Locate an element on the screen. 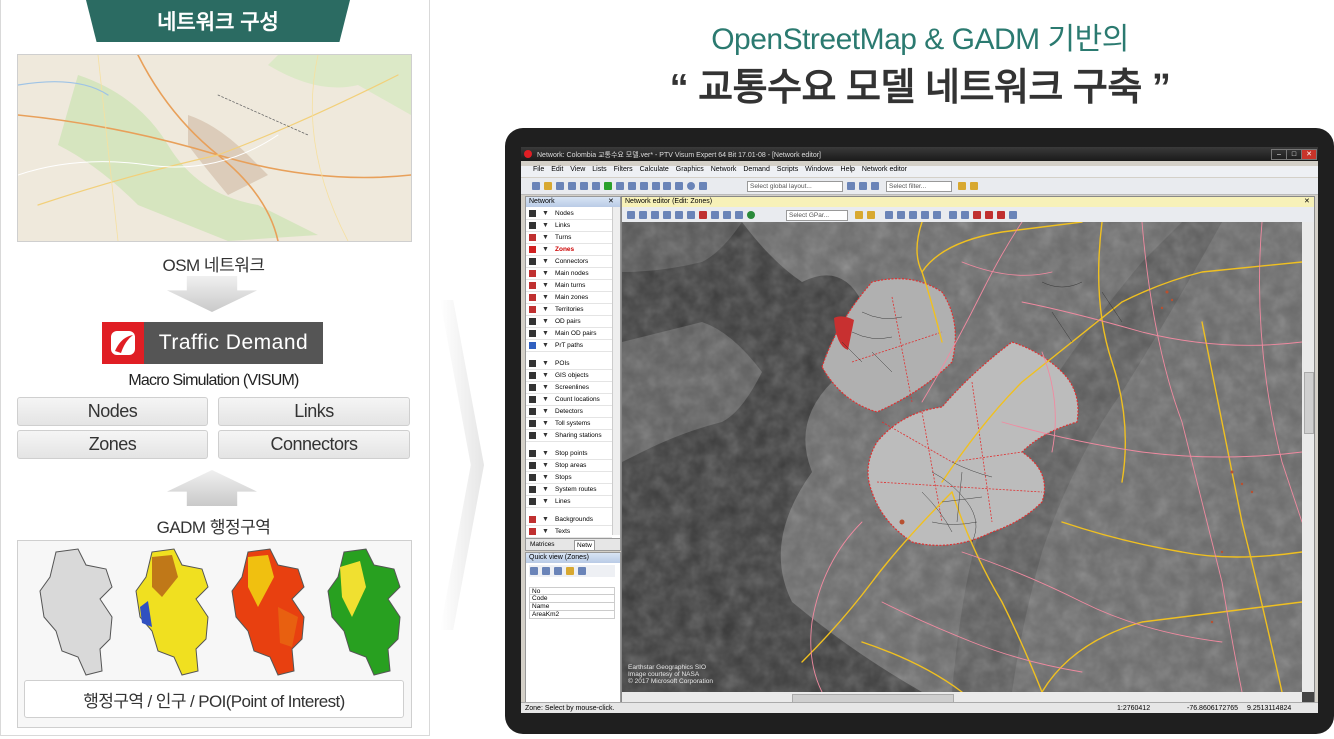  legend-icon is located at coordinates (1013, 215).